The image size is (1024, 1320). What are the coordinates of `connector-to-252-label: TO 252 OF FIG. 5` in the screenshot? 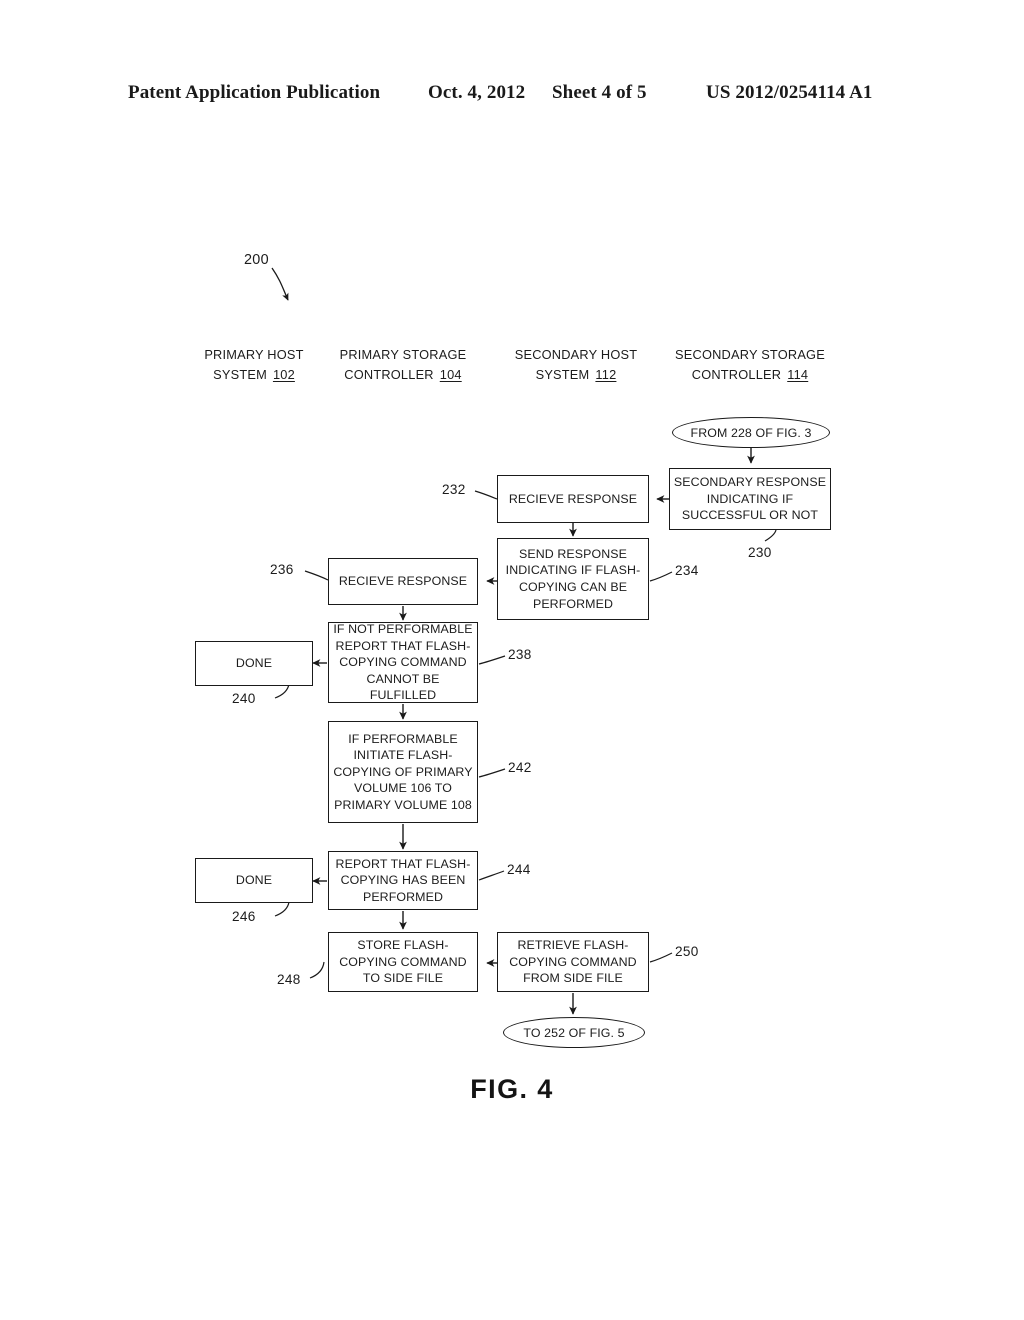 It's located at (574, 1032).